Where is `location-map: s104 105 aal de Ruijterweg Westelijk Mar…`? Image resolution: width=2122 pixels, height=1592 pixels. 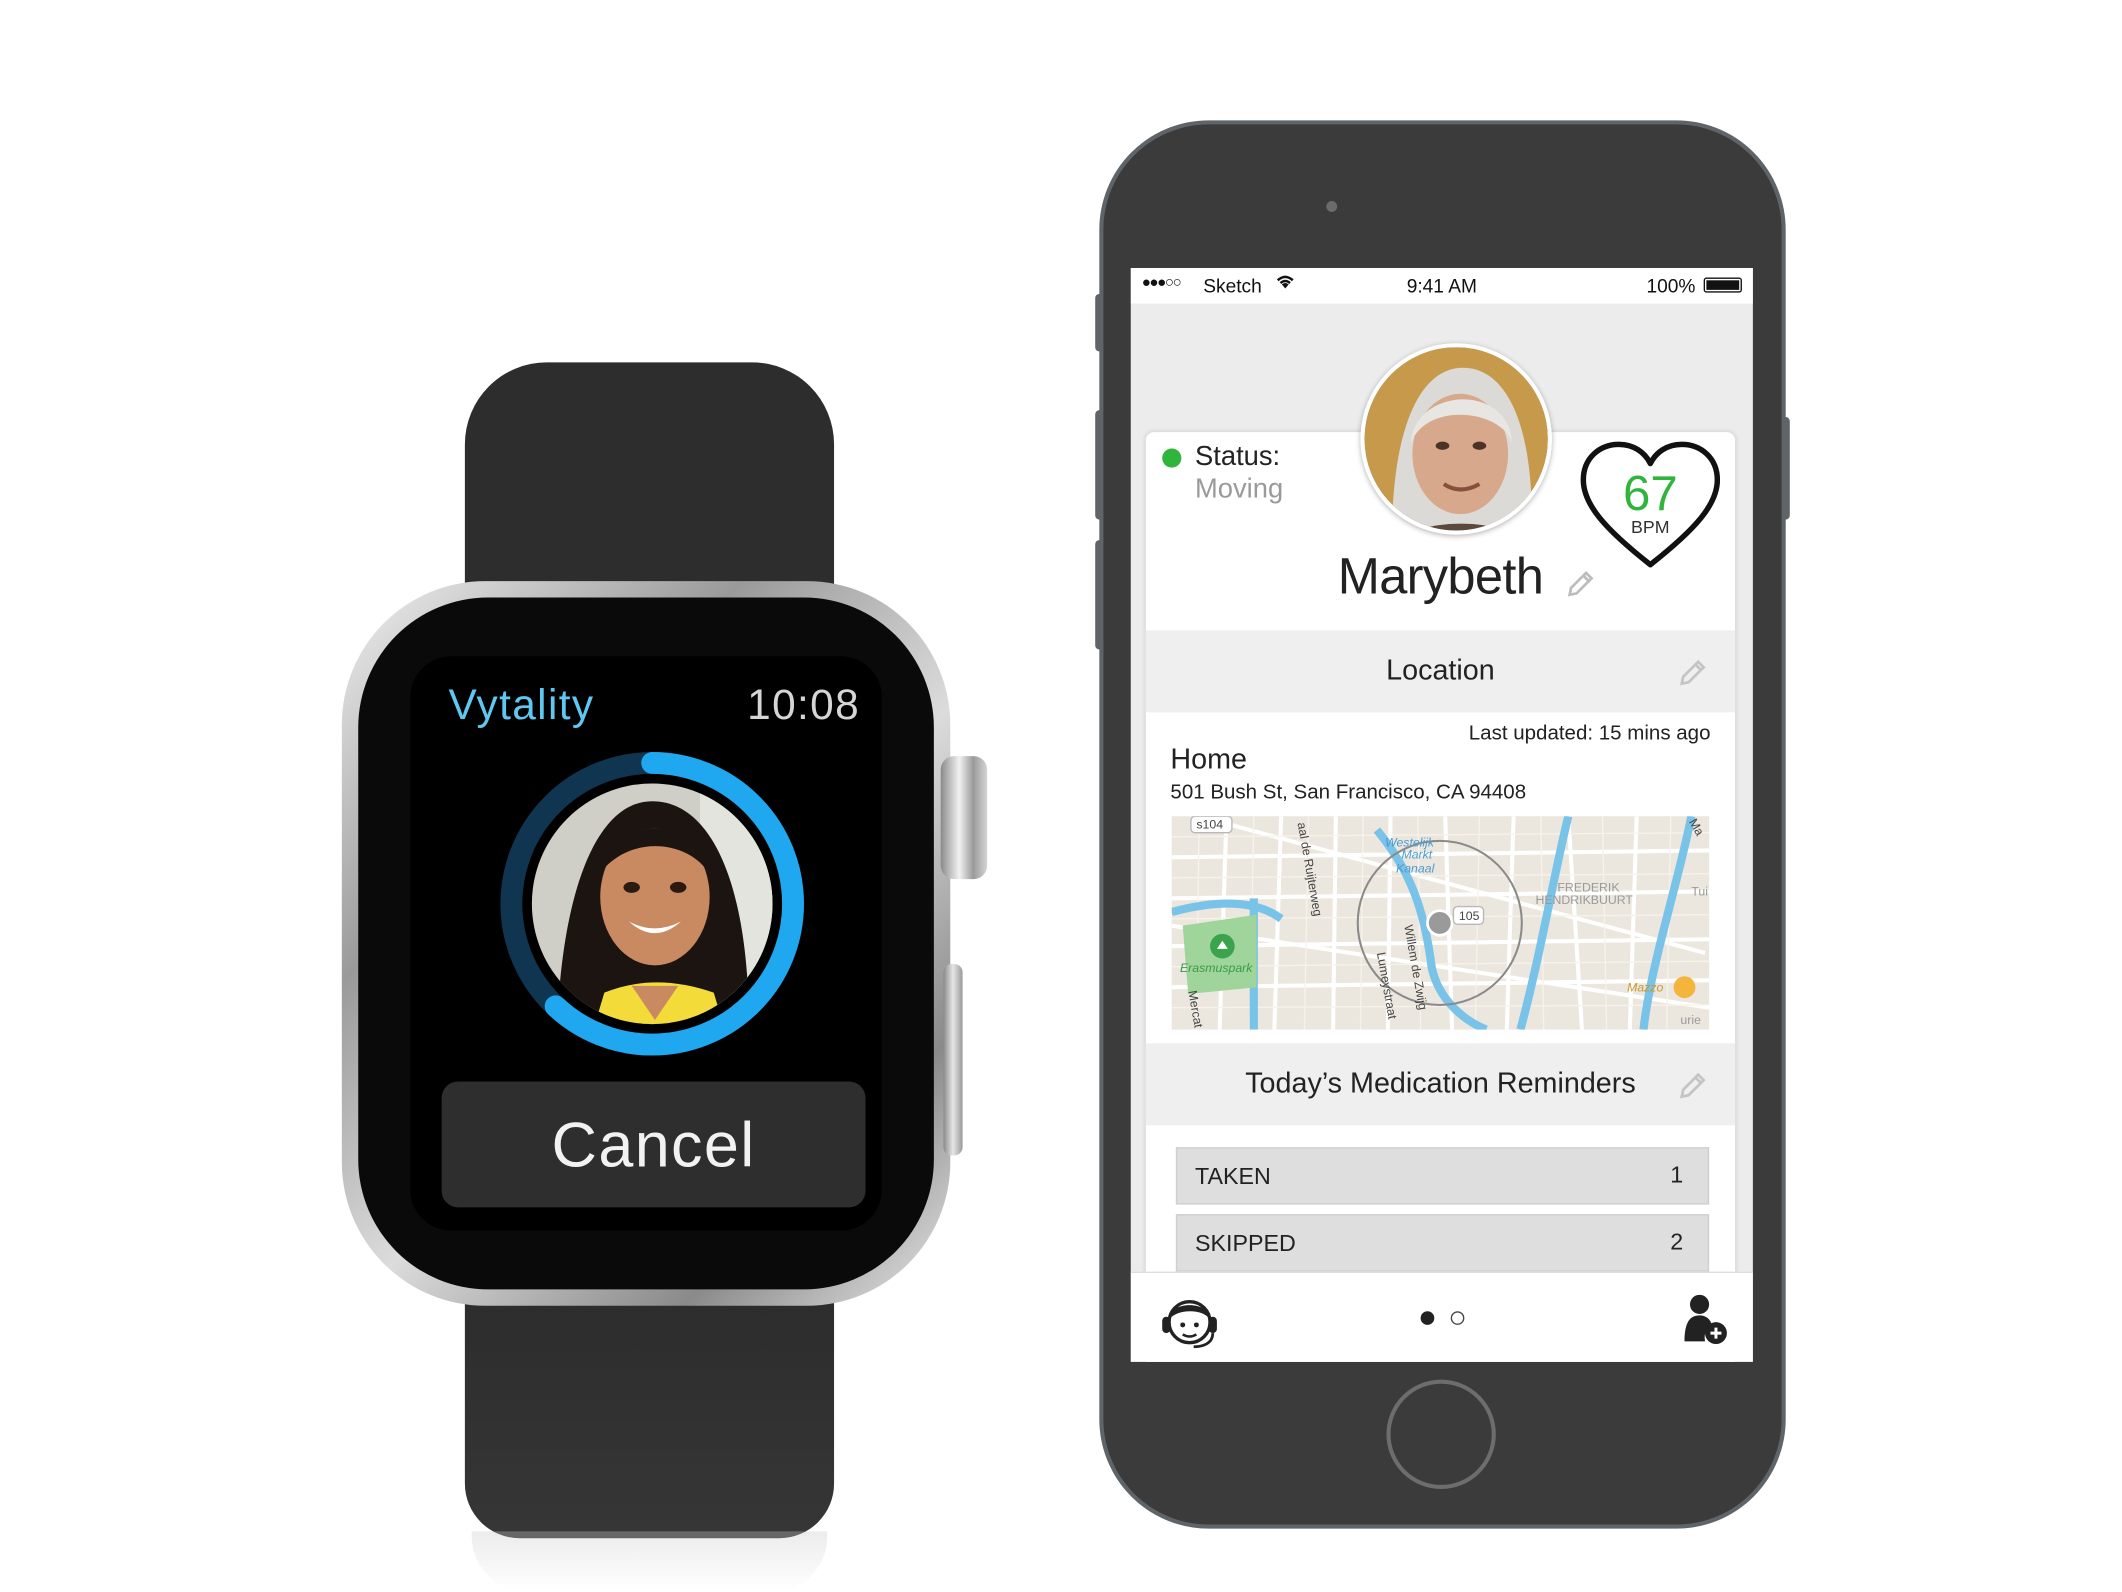 location-map: s104 105 aal de Ruijterweg Westelijk Mar… is located at coordinates (1440, 923).